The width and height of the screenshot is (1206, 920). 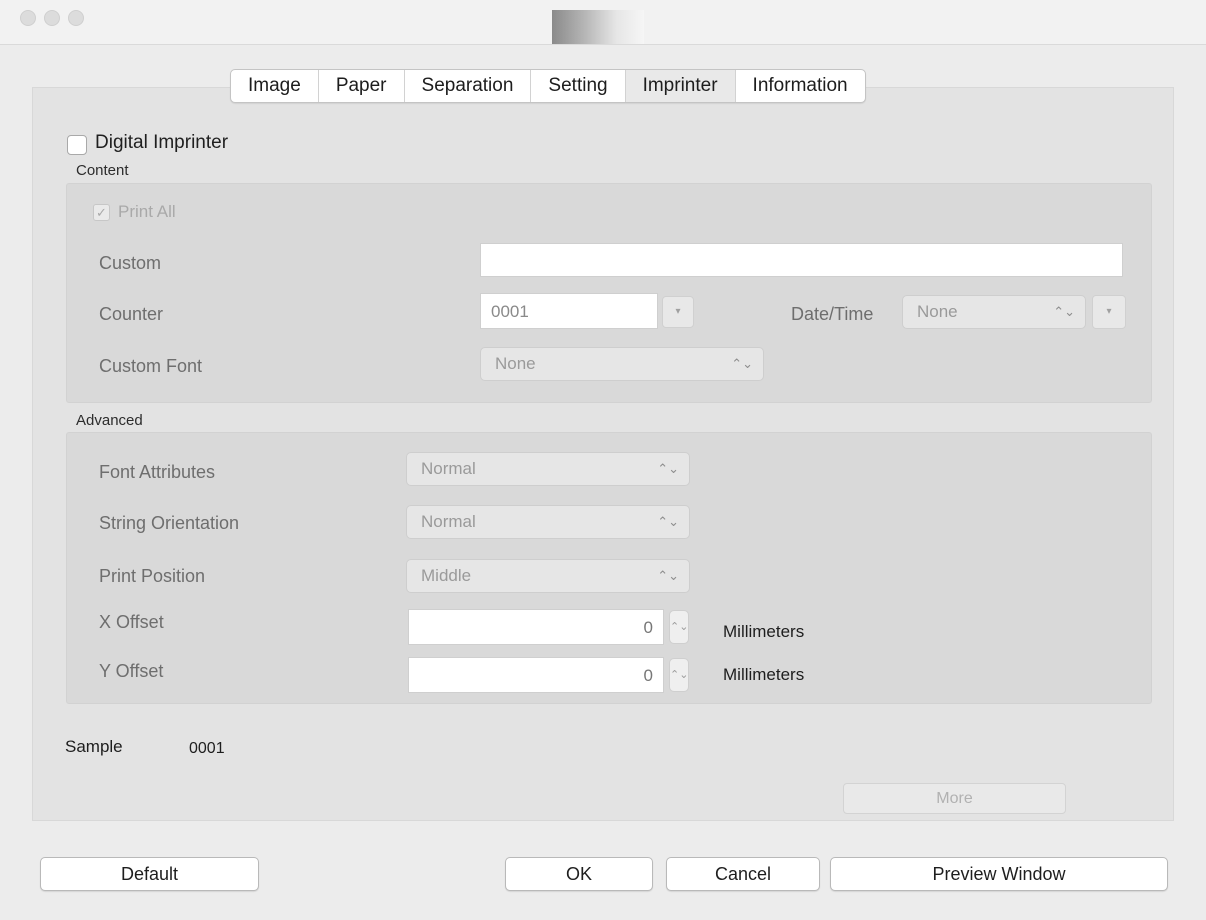 What do you see at coordinates (800, 86) in the screenshot?
I see `tab-information: Information` at bounding box center [800, 86].